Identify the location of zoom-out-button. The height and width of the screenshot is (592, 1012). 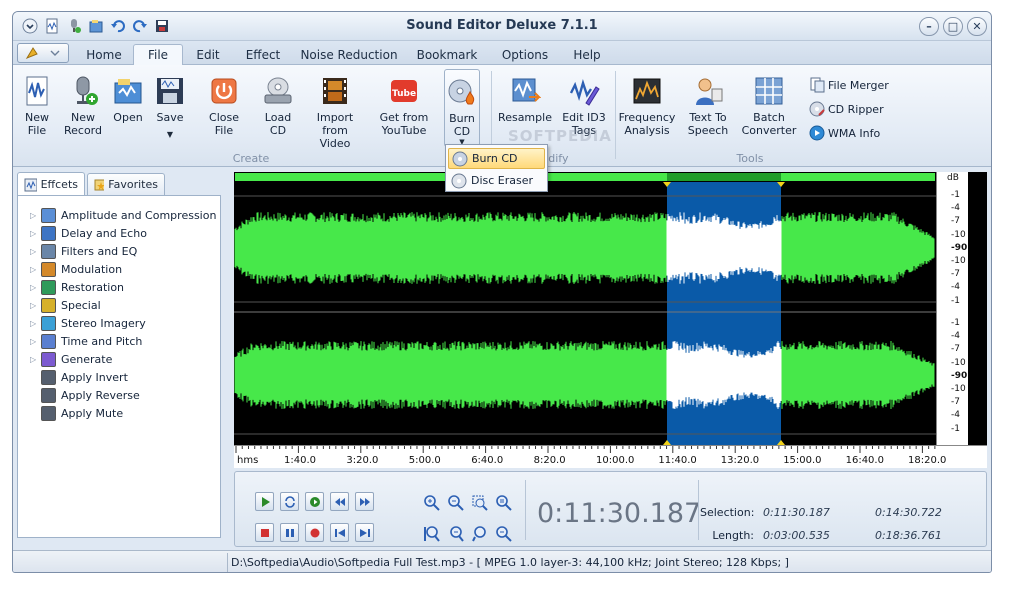
(456, 503).